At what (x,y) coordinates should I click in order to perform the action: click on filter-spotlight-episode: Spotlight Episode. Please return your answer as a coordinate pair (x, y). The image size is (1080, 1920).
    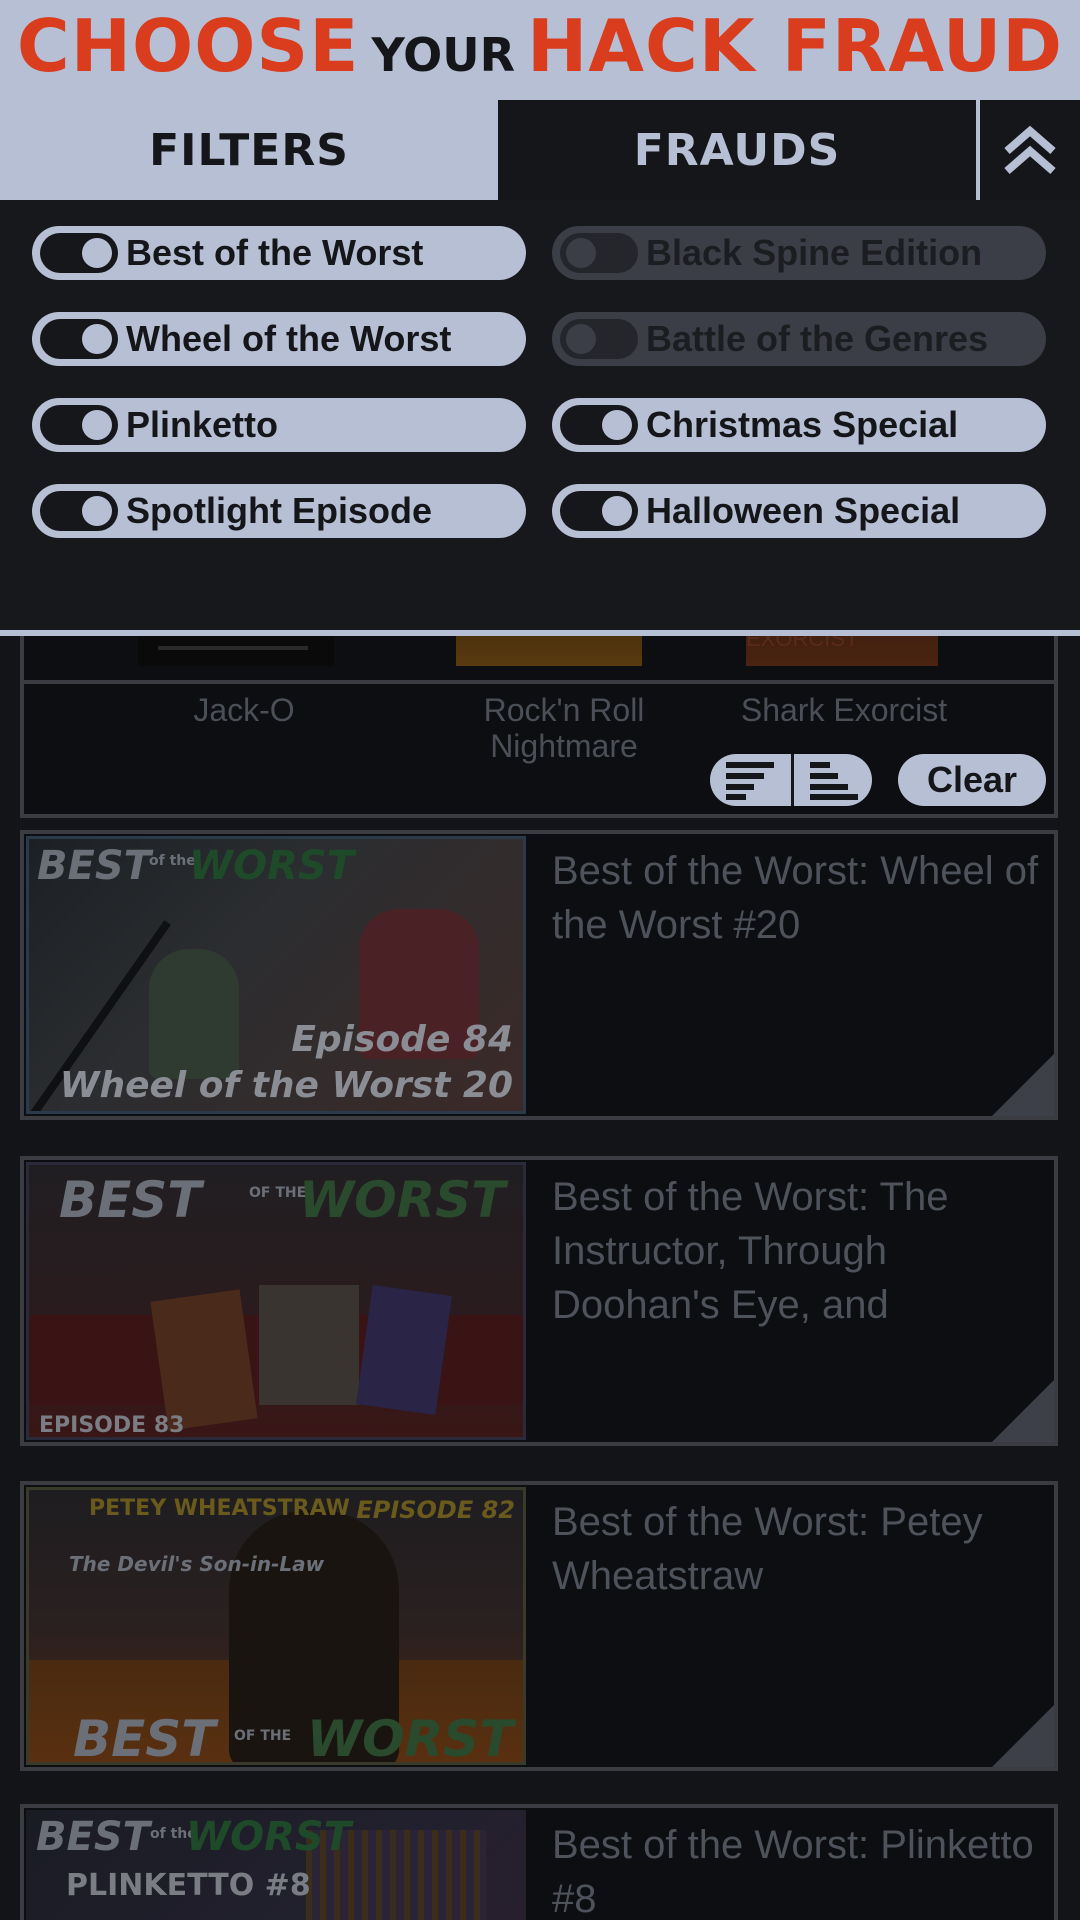
    Looking at the image, I should click on (279, 511).